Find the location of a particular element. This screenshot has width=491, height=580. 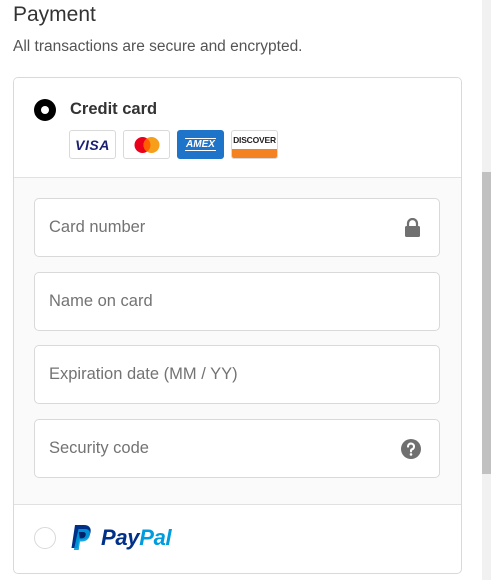

visa-logo-icon: VISA is located at coordinates (92, 144).